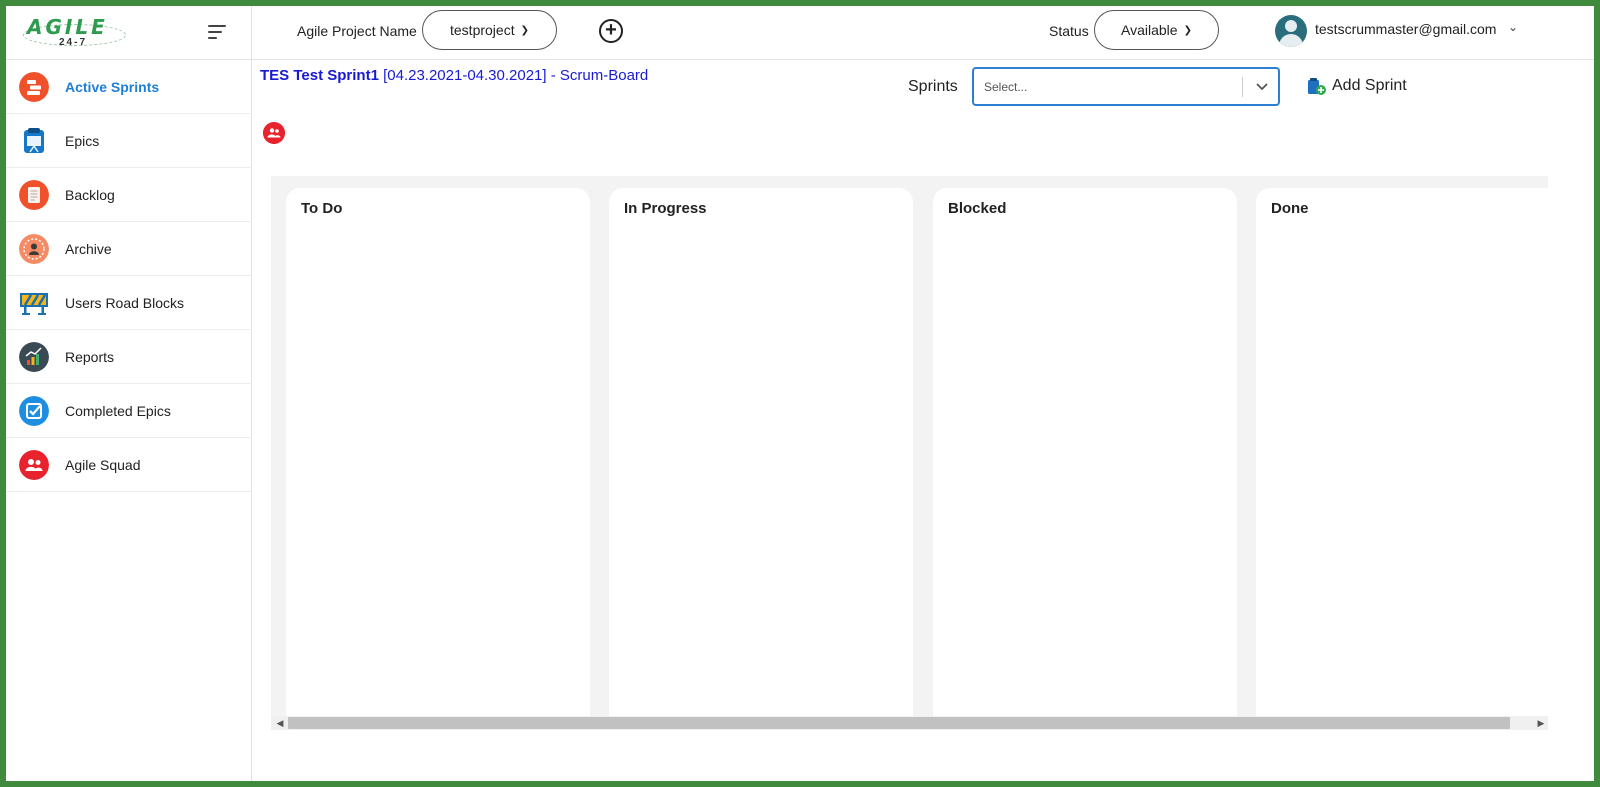 Image resolution: width=1600 pixels, height=787 pixels. Describe the element at coordinates (129, 357) in the screenshot. I see `sidebar-item-reports: Reports` at that location.